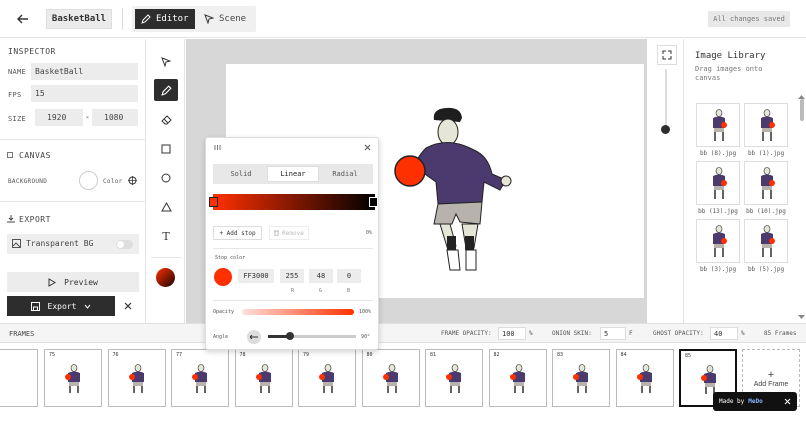 The height and width of the screenshot is (421, 806). What do you see at coordinates (124, 244) in the screenshot?
I see `transparent-bg-toggle` at bounding box center [124, 244].